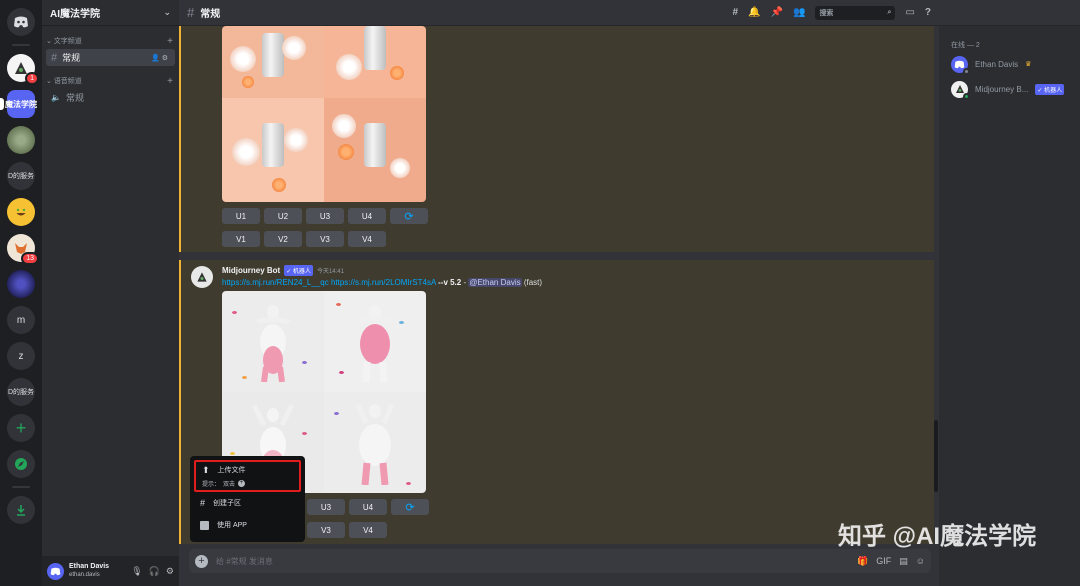 This screenshot has height=586, width=1080. What do you see at coordinates (21, 212) in the screenshot?
I see `server-smiley-icon` at bounding box center [21, 212].